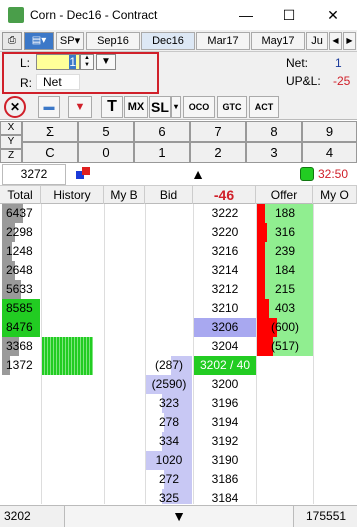  Describe the element at coordinates (15, 107) in the screenshot. I see `cancel-all-icon: ✕` at that location.